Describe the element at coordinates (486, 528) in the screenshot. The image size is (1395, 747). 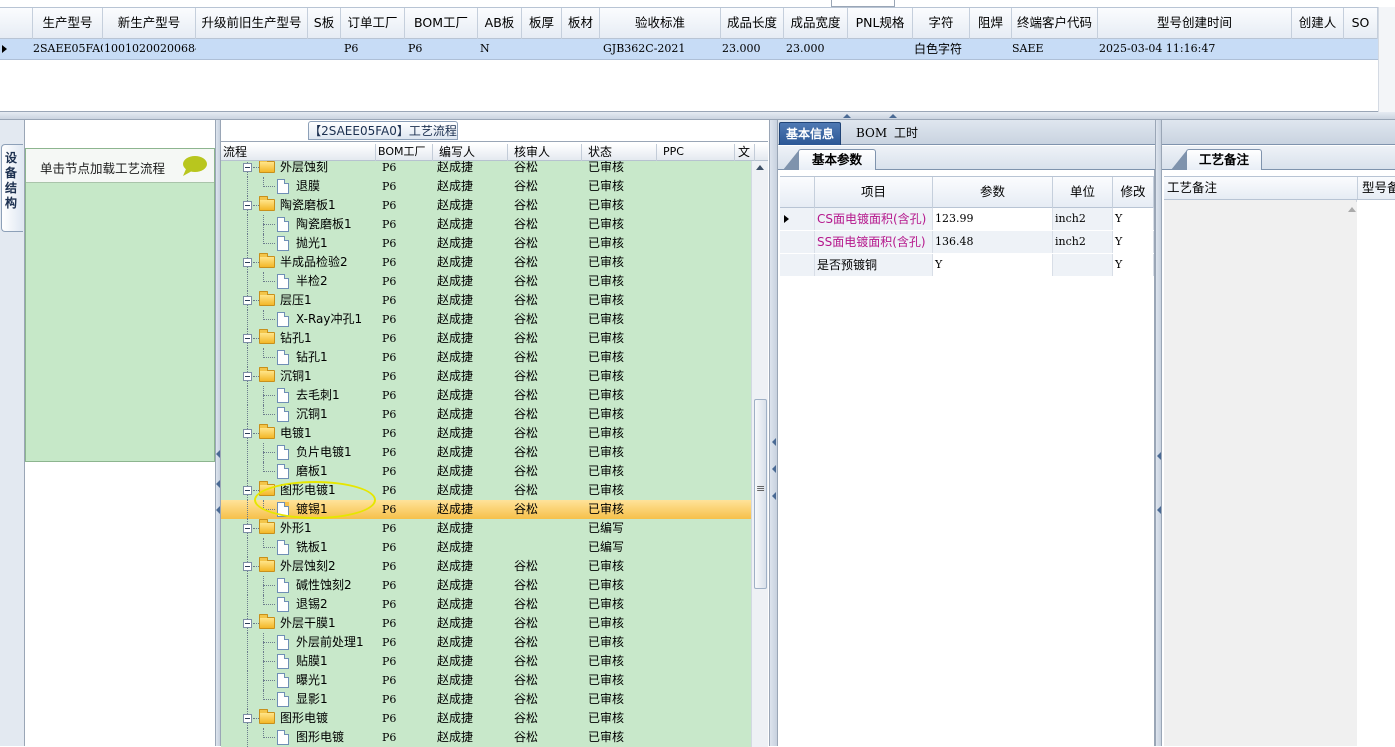
I see `tree-row: 外形1 P6 赵成捷 已编写` at that location.